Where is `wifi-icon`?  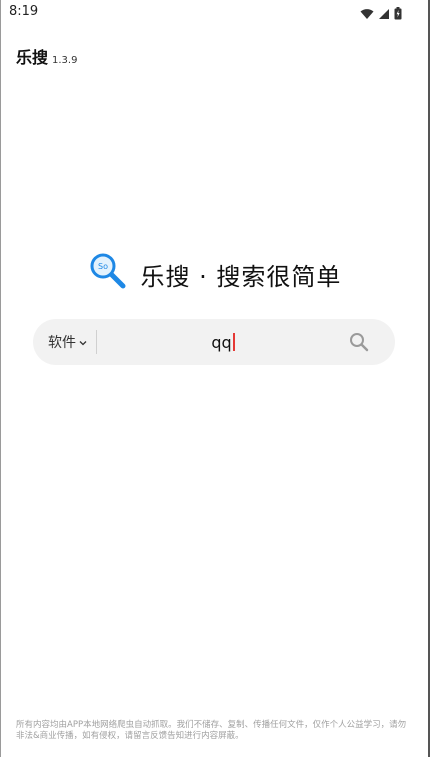 wifi-icon is located at coordinates (367, 14).